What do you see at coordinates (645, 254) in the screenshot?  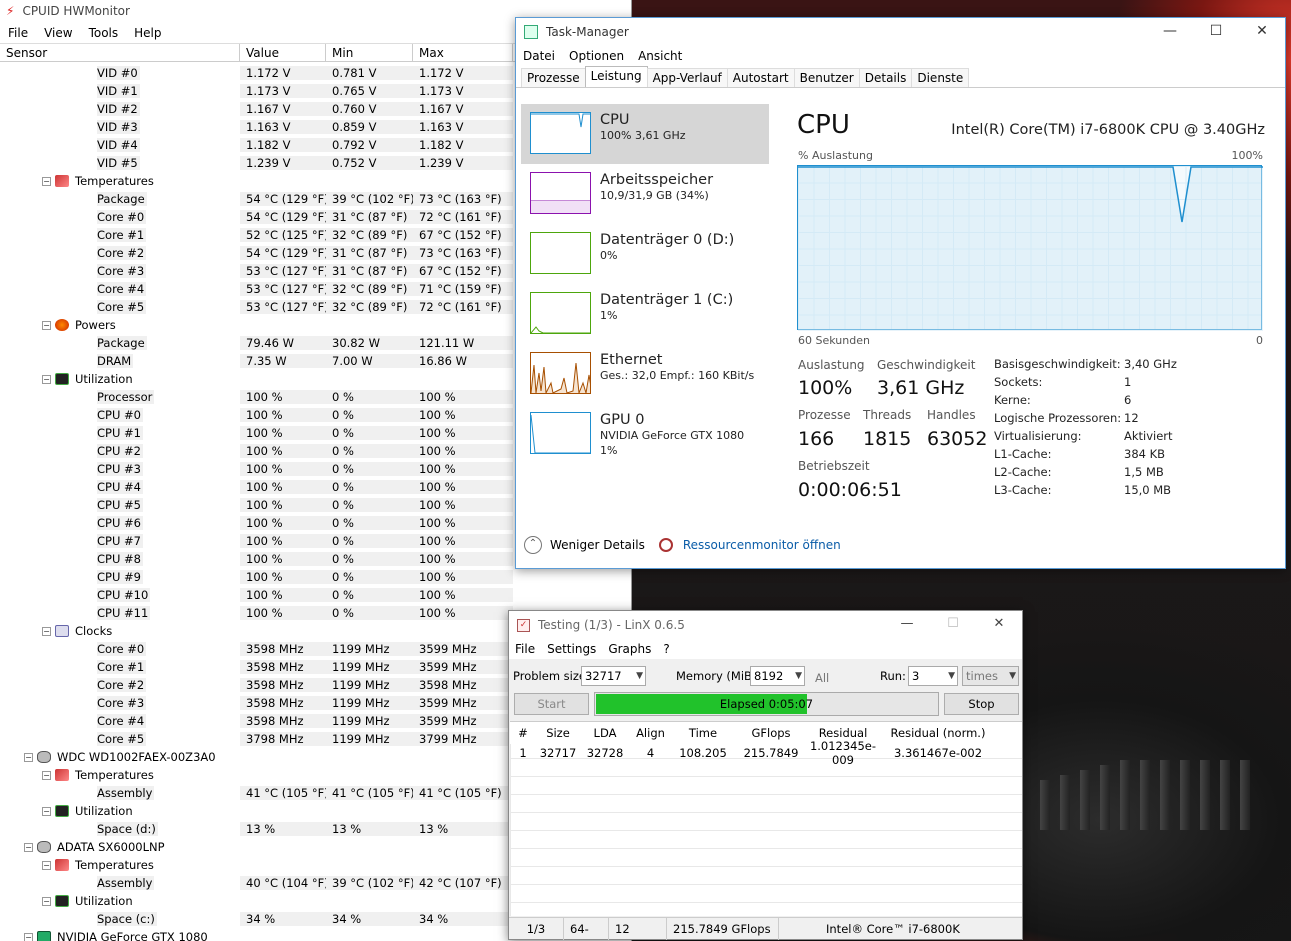 I see `sidebar-item: Datenträger 0 (D:) 0%` at bounding box center [645, 254].